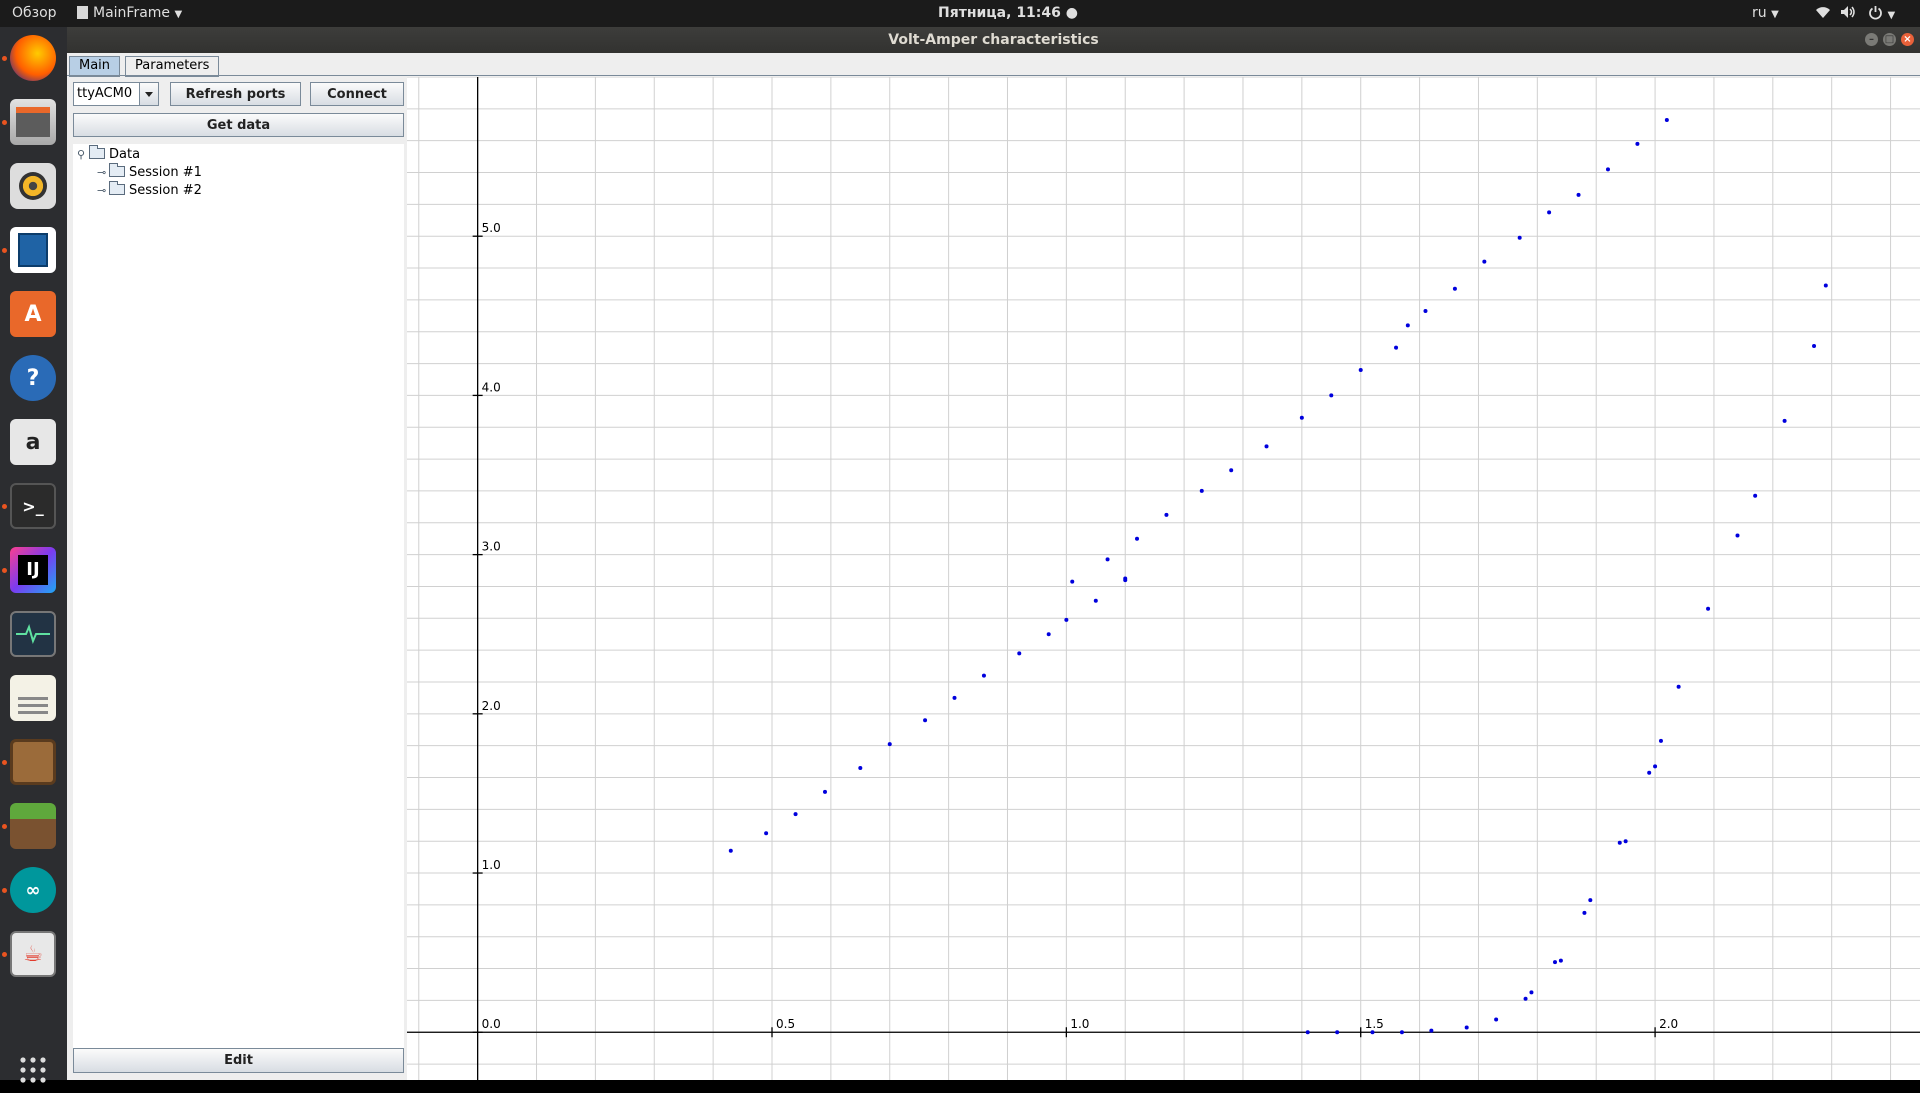 This screenshot has height=1093, width=1920. I want to click on app-menu: MainFrame ▼, so click(129, 13).